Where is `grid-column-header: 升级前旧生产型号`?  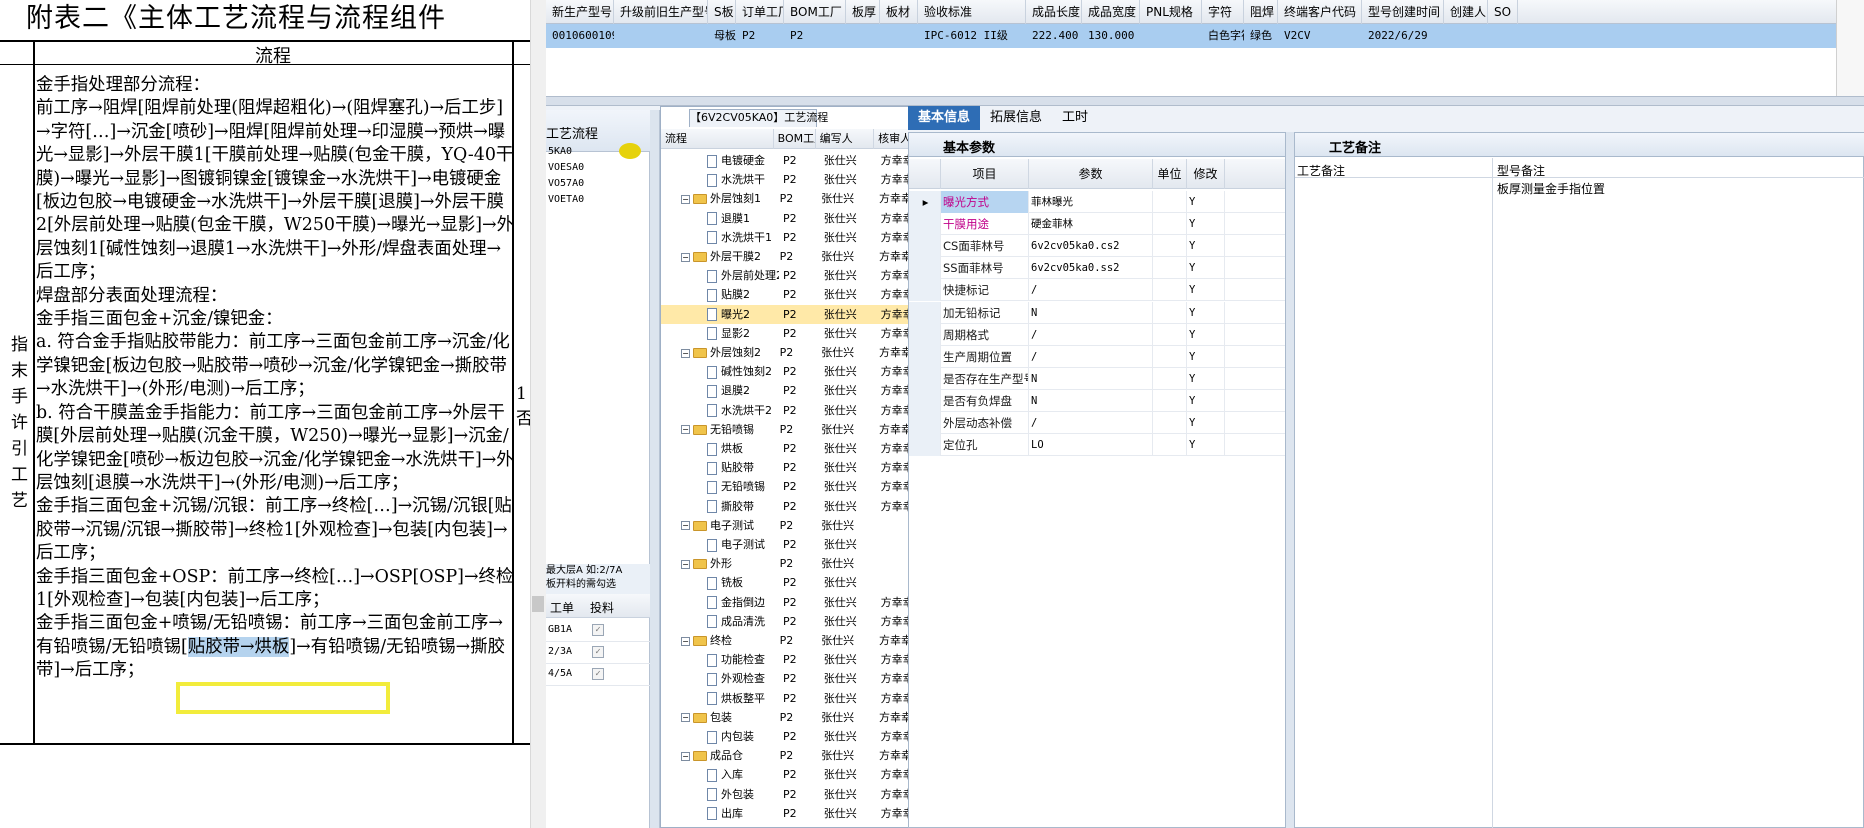
grid-column-header: 升级前旧生产型号 is located at coordinates (661, 12).